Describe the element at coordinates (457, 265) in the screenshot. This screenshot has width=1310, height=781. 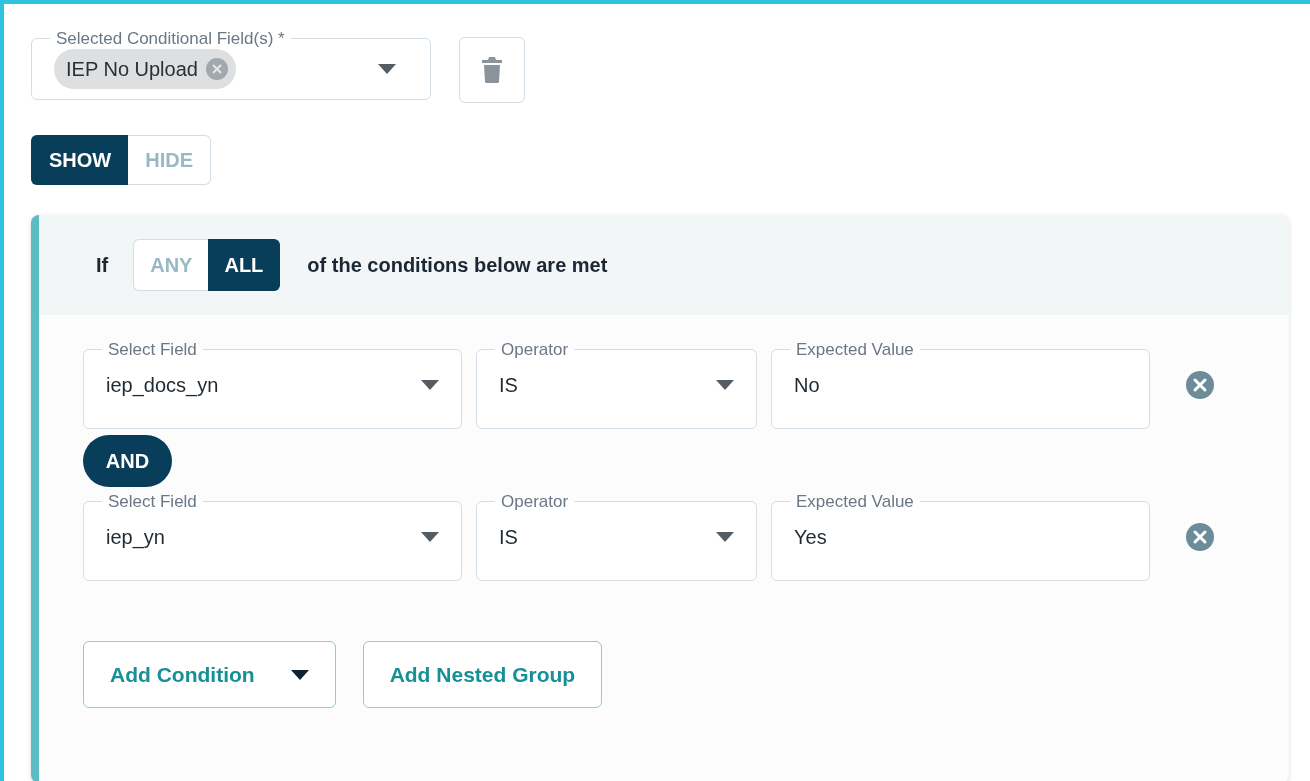
I see `conditions-label: of the conditions below are met` at that location.